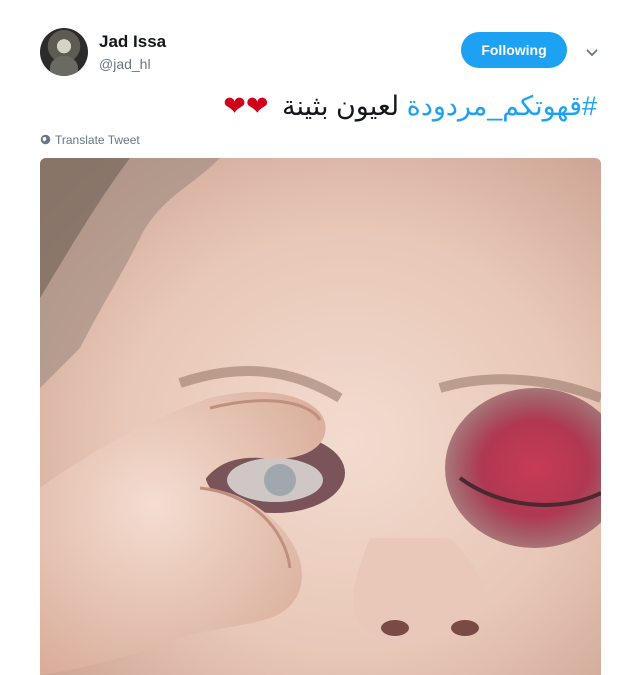 The width and height of the screenshot is (635, 675). What do you see at coordinates (97, 140) in the screenshot?
I see `translate-tweet-label: Translate Tweet` at bounding box center [97, 140].